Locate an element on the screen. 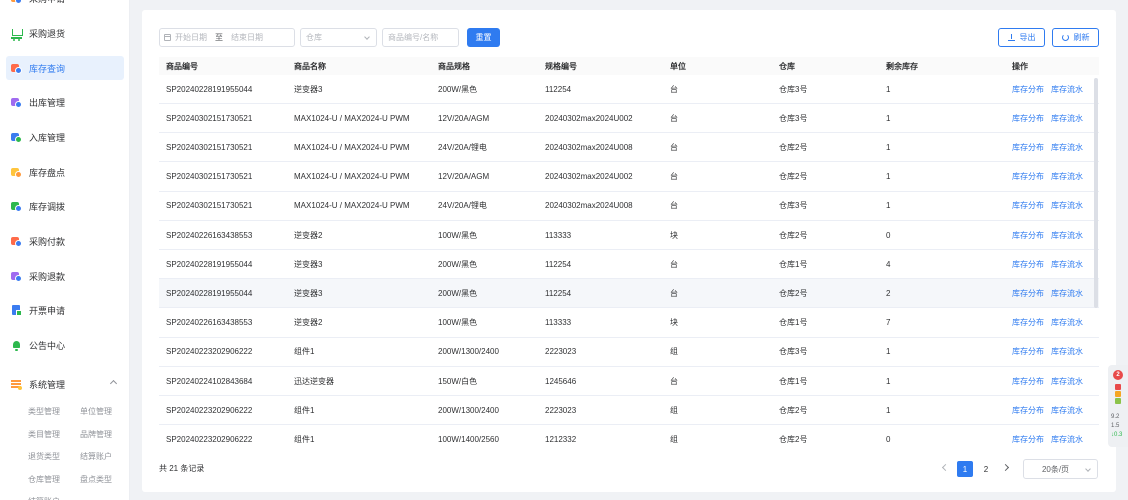  sidebar-item-stock-transfer: 库存调拨 is located at coordinates (65, 206).